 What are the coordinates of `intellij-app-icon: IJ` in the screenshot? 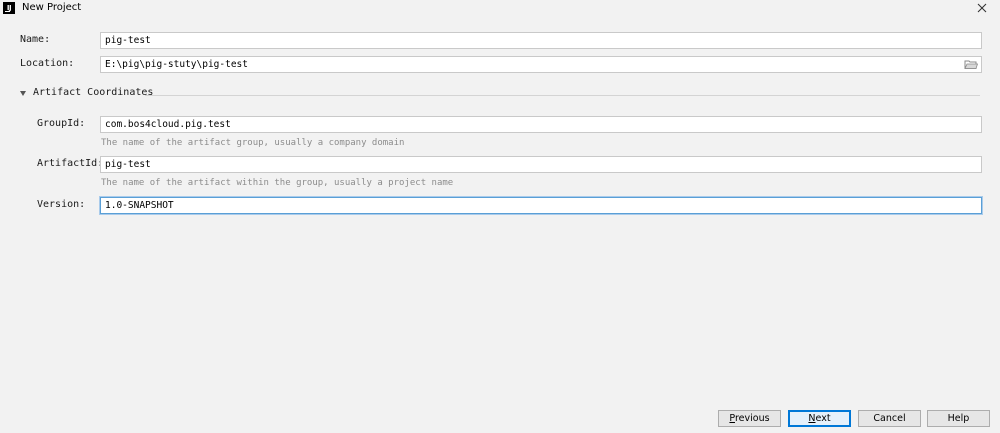 It's located at (9, 8).